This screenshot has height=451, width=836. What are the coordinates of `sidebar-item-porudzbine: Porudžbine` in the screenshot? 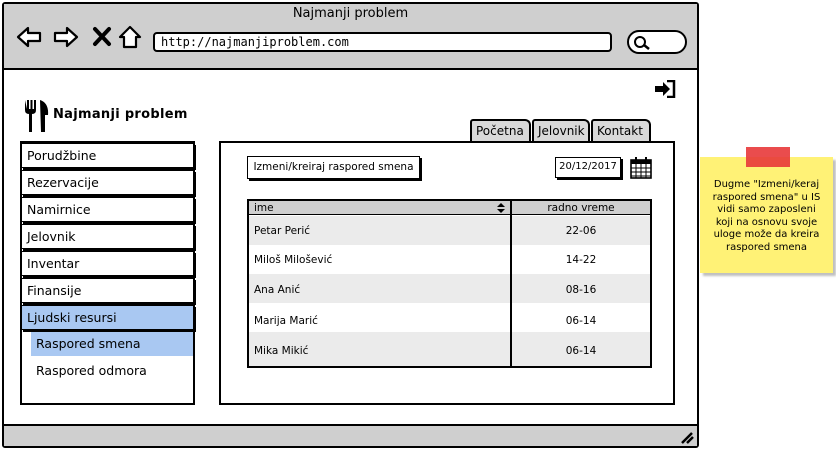 It's located at (107, 155).